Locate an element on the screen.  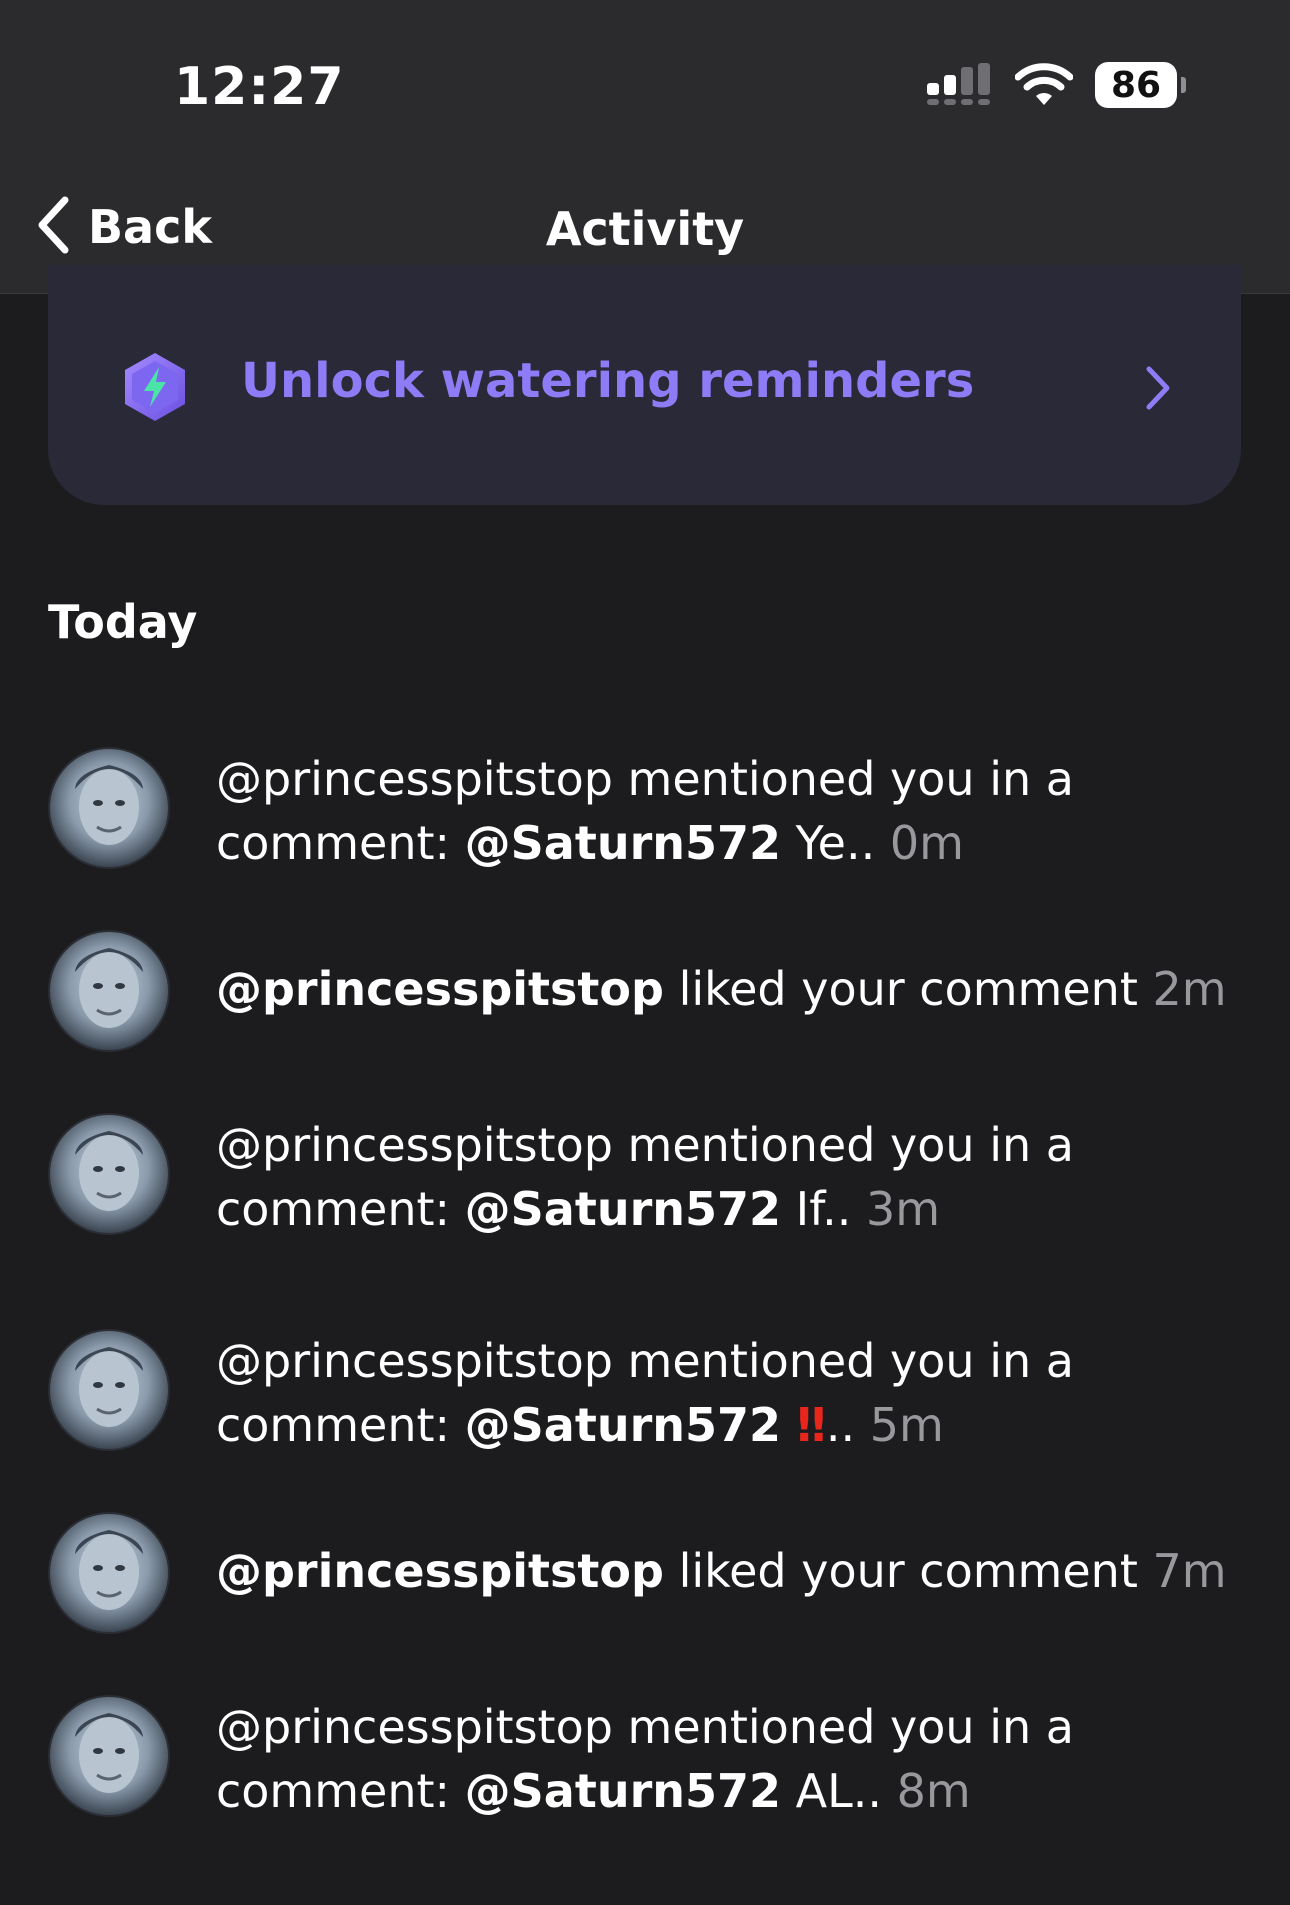
status-time: 12:27 is located at coordinates (259, 87).